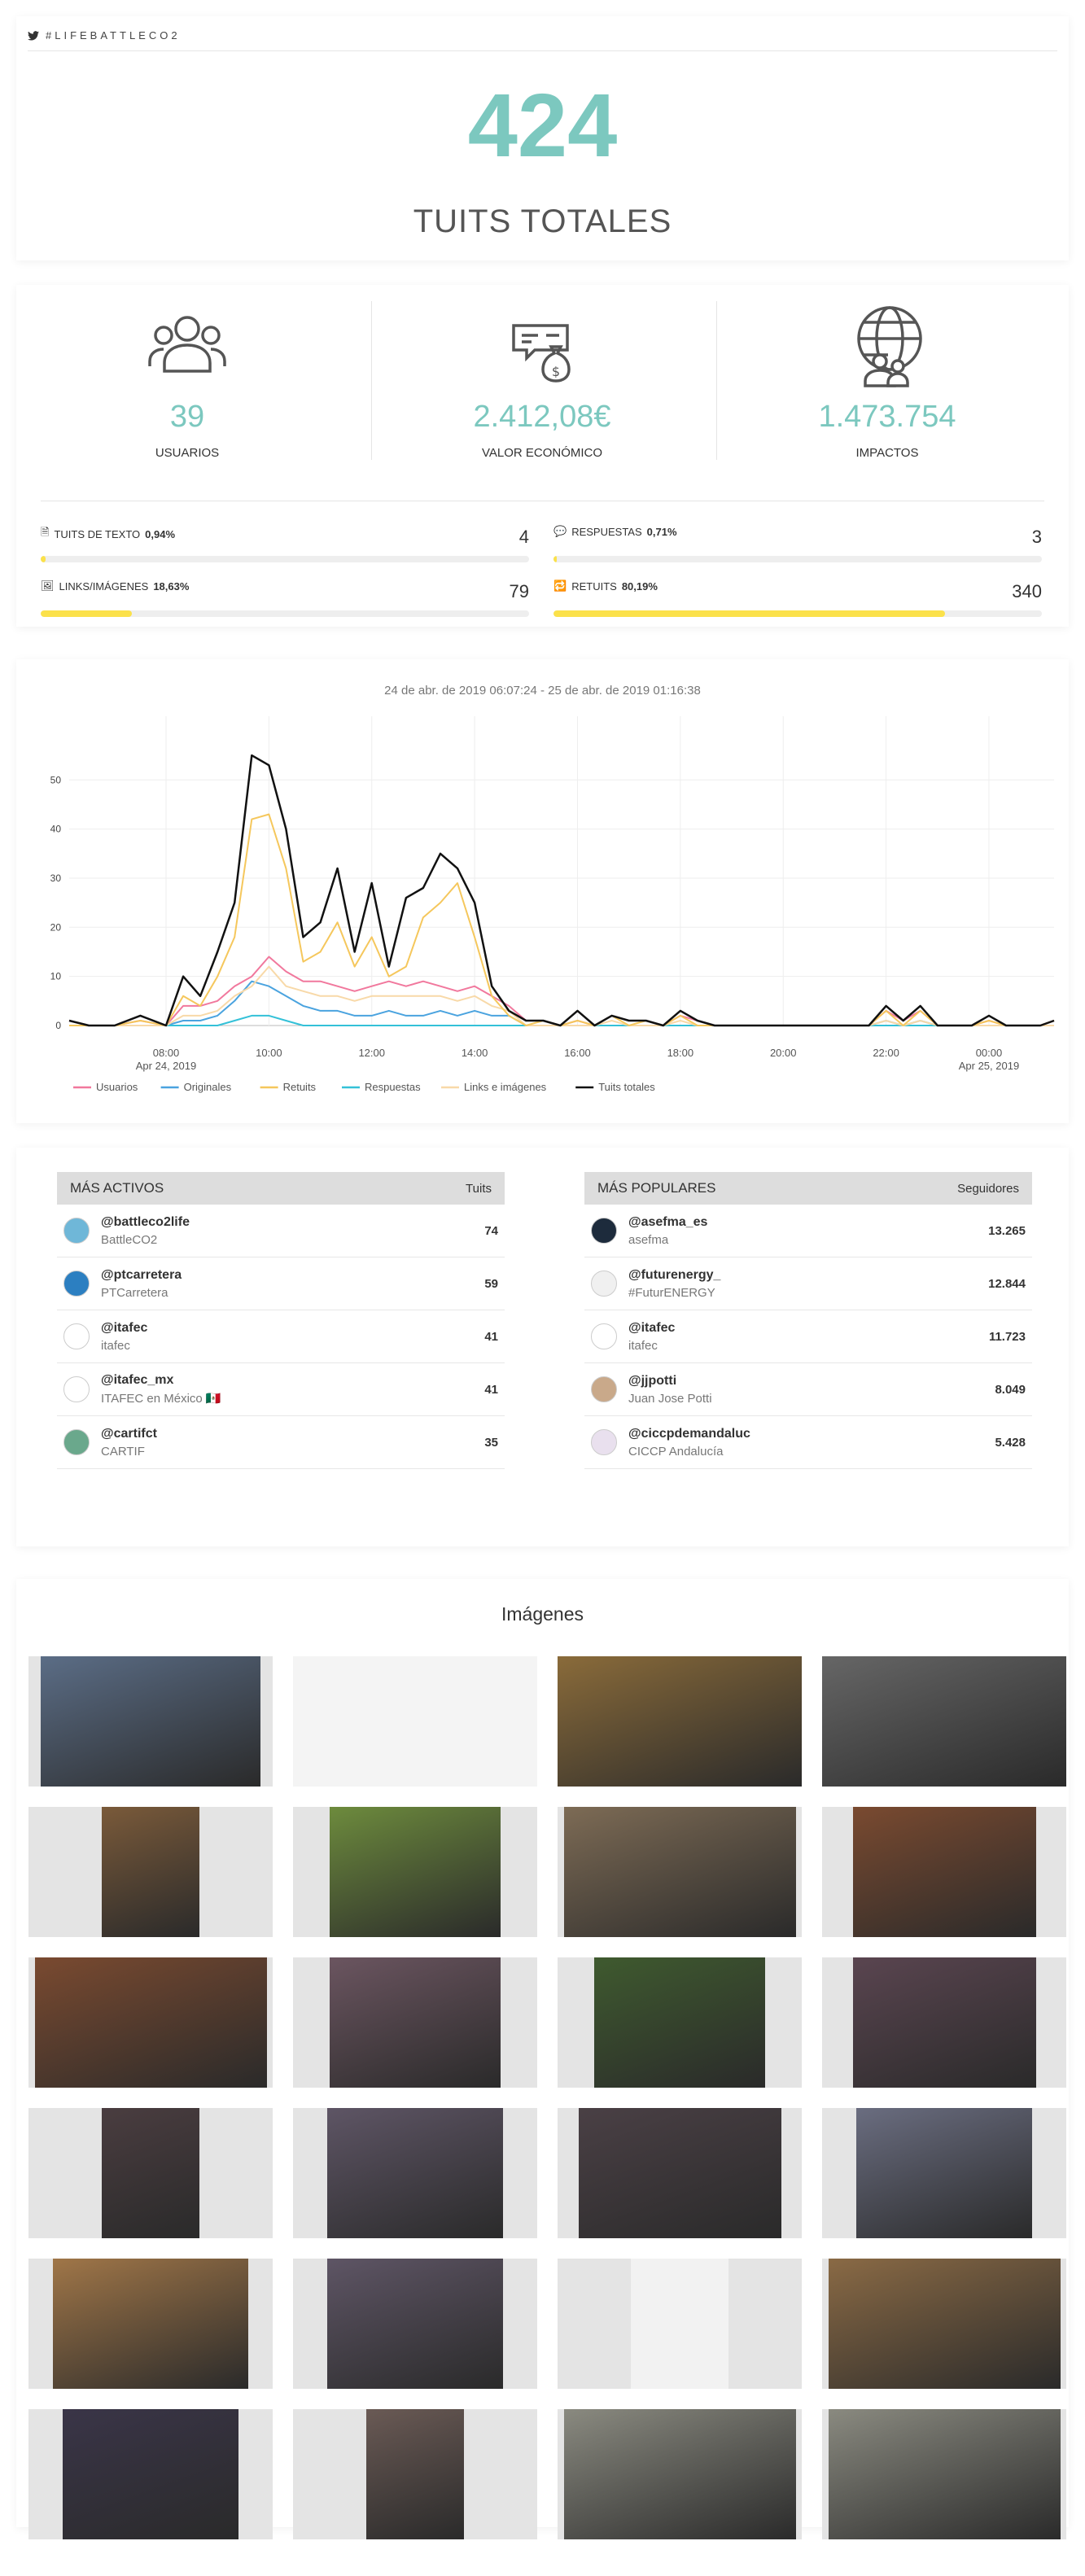 The height and width of the screenshot is (2576, 1085). I want to click on total-tweets-label: TUITS TOTALES, so click(542, 221).